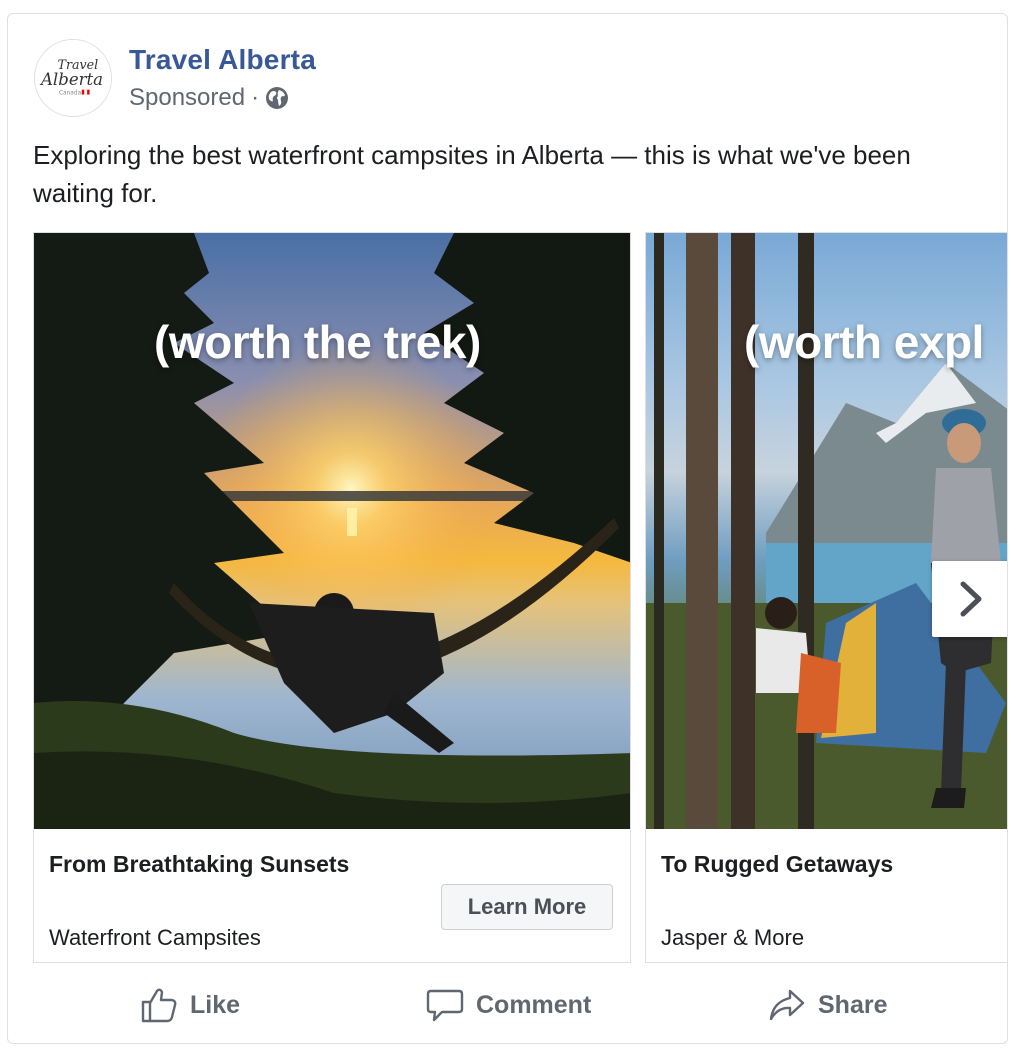 The image size is (1028, 1058). Describe the element at coordinates (445, 1005) in the screenshot. I see `comment-bubble-icon` at that location.